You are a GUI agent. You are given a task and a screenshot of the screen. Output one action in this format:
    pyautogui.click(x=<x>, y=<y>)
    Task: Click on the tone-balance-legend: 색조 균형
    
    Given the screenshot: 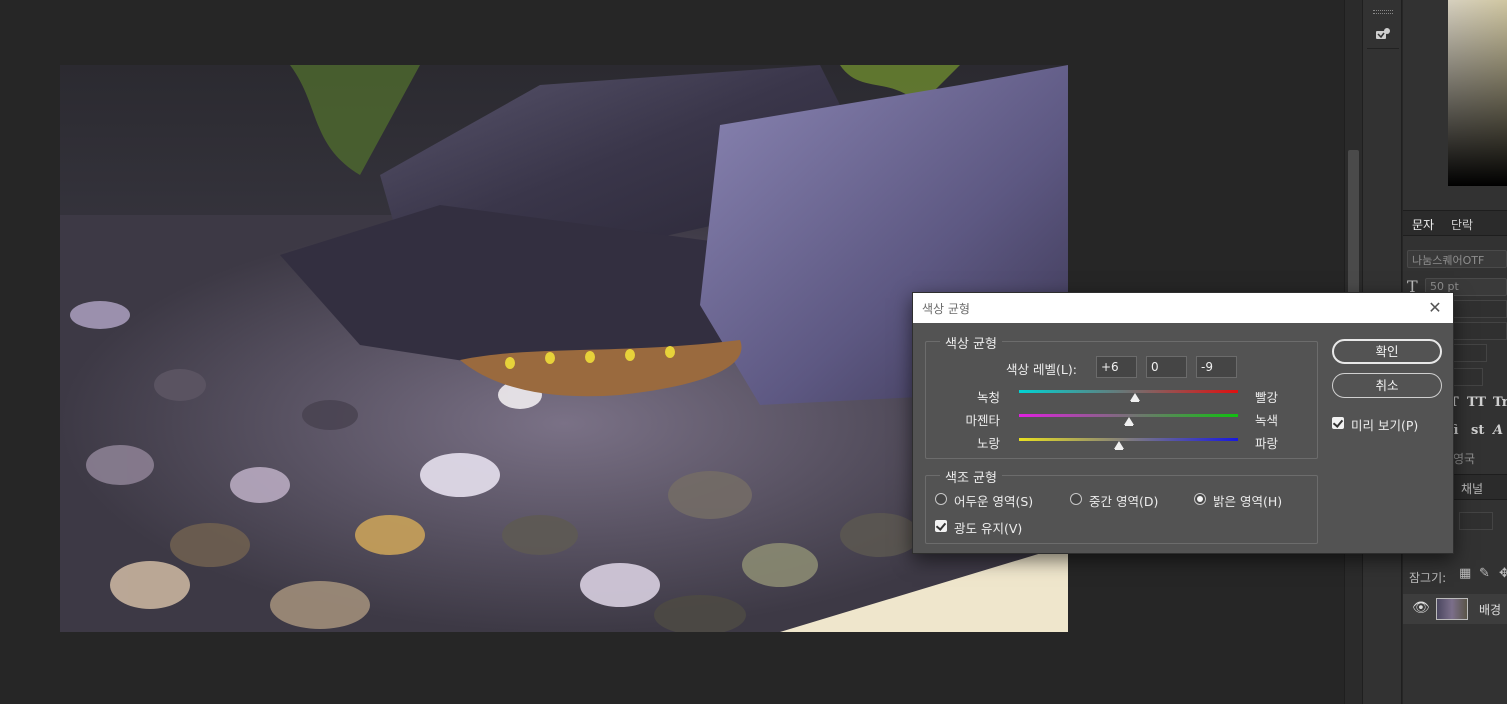 What is the action you would take?
    pyautogui.click(x=971, y=476)
    